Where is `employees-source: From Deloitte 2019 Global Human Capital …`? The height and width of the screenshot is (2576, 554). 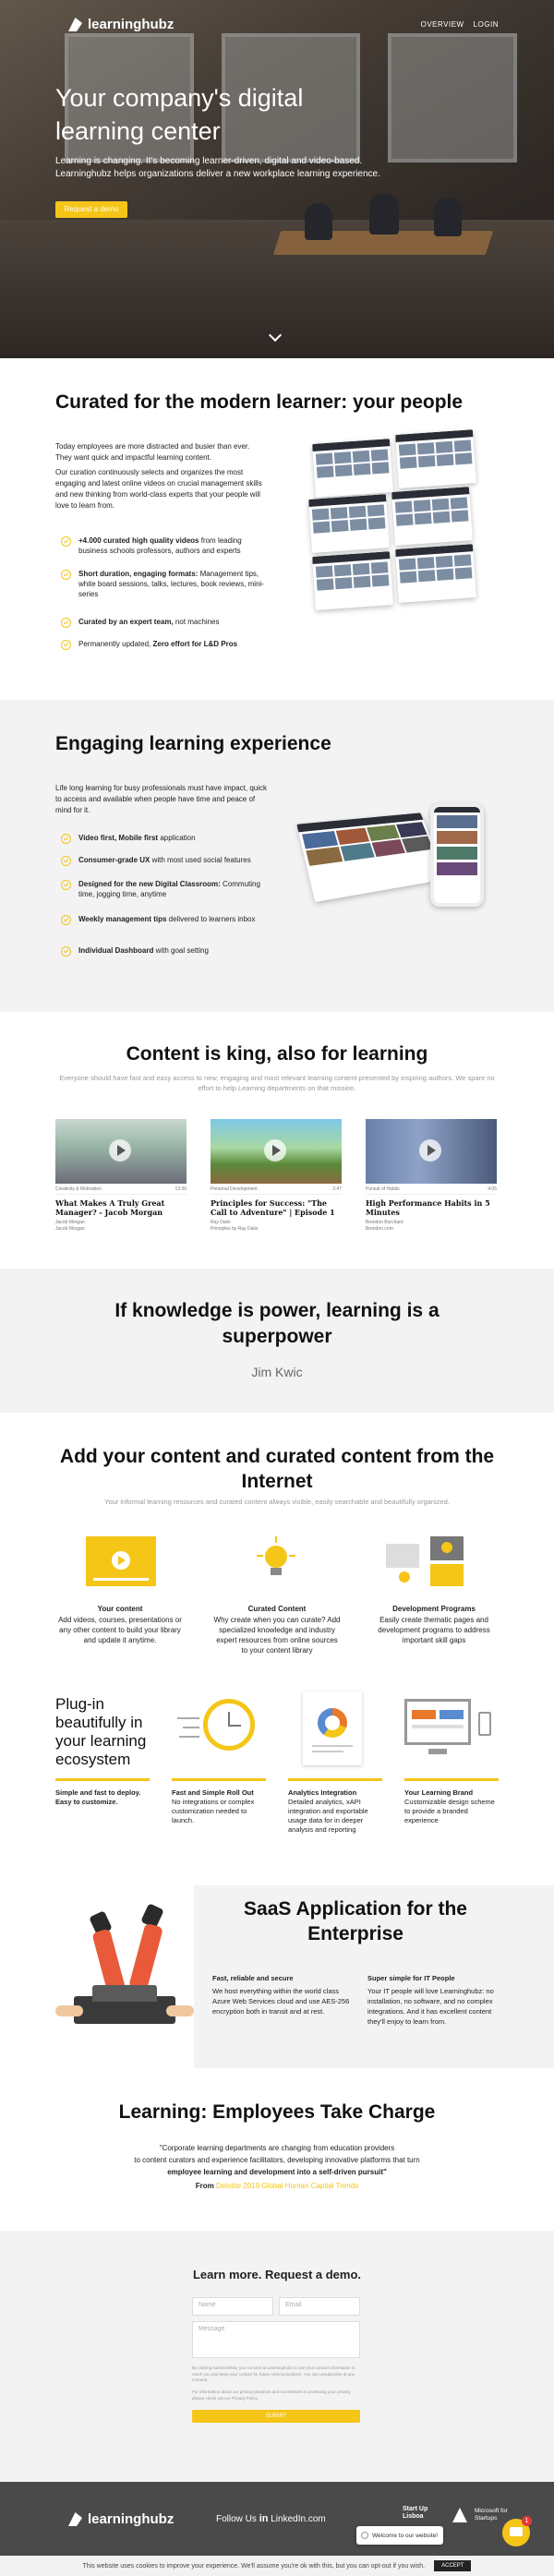 employees-source: From Deloitte 2019 Global Human Capital … is located at coordinates (277, 2186).